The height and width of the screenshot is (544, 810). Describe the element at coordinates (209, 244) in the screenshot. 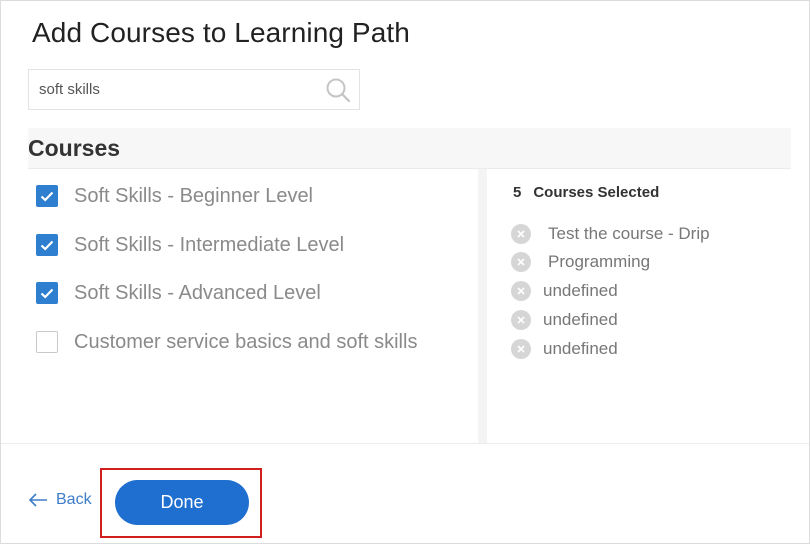

I see `course-label: Soft Skills - Intermediate Level` at that location.